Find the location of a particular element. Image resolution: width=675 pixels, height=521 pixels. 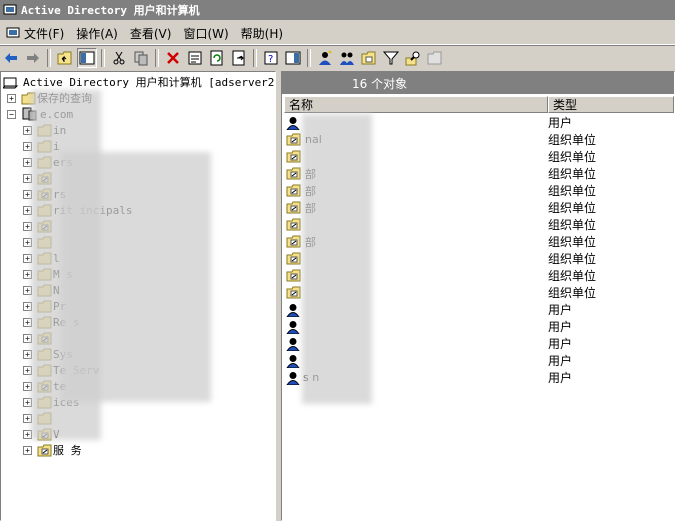

menu-item-4: 帮助(H) is located at coordinates (262, 33).